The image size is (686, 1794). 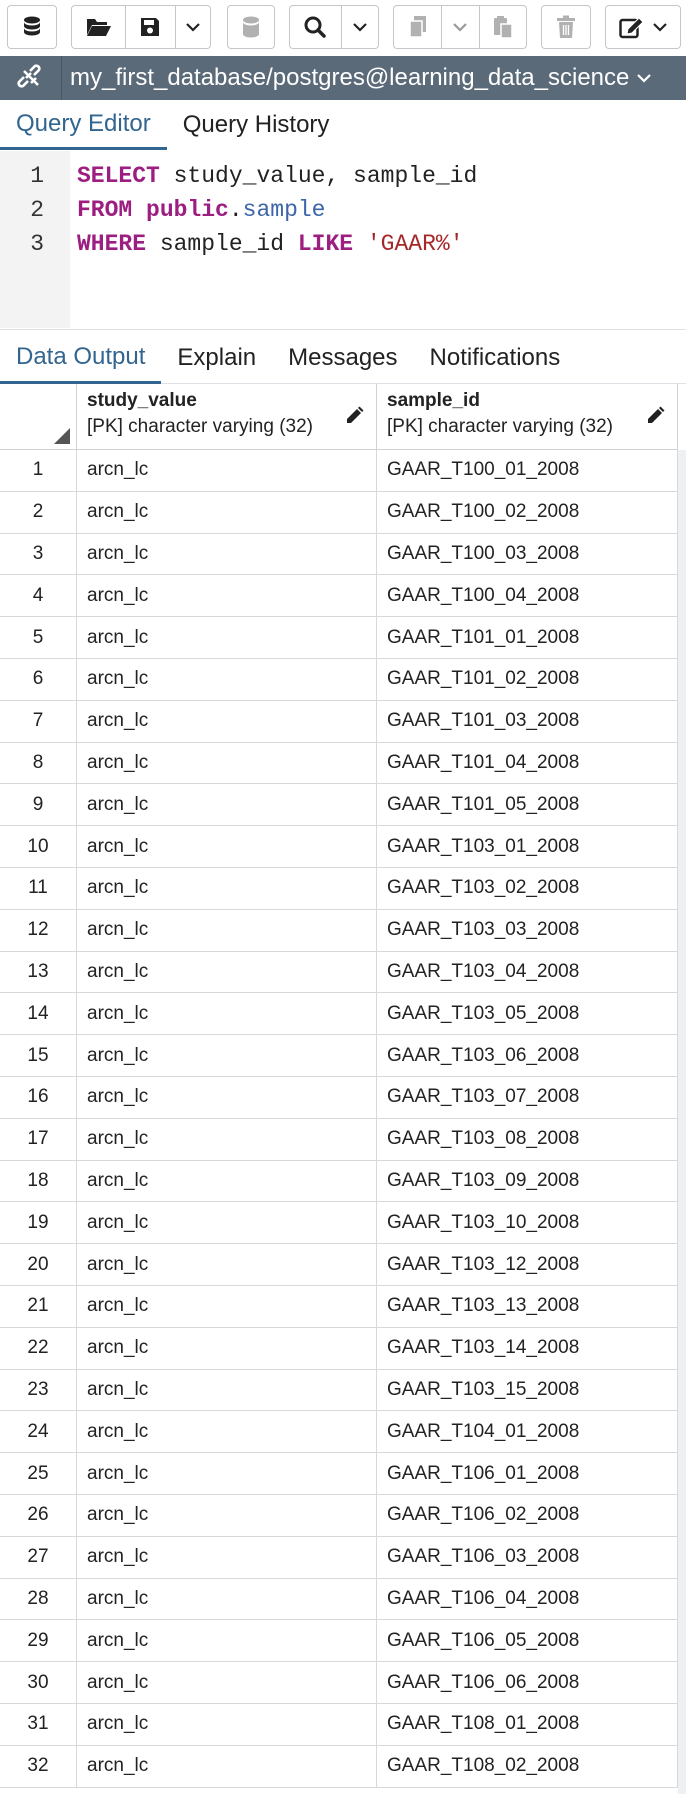 I want to click on table-row: 5 arcn_lc GAAR_T101_01_2008, so click(x=339, y=638).